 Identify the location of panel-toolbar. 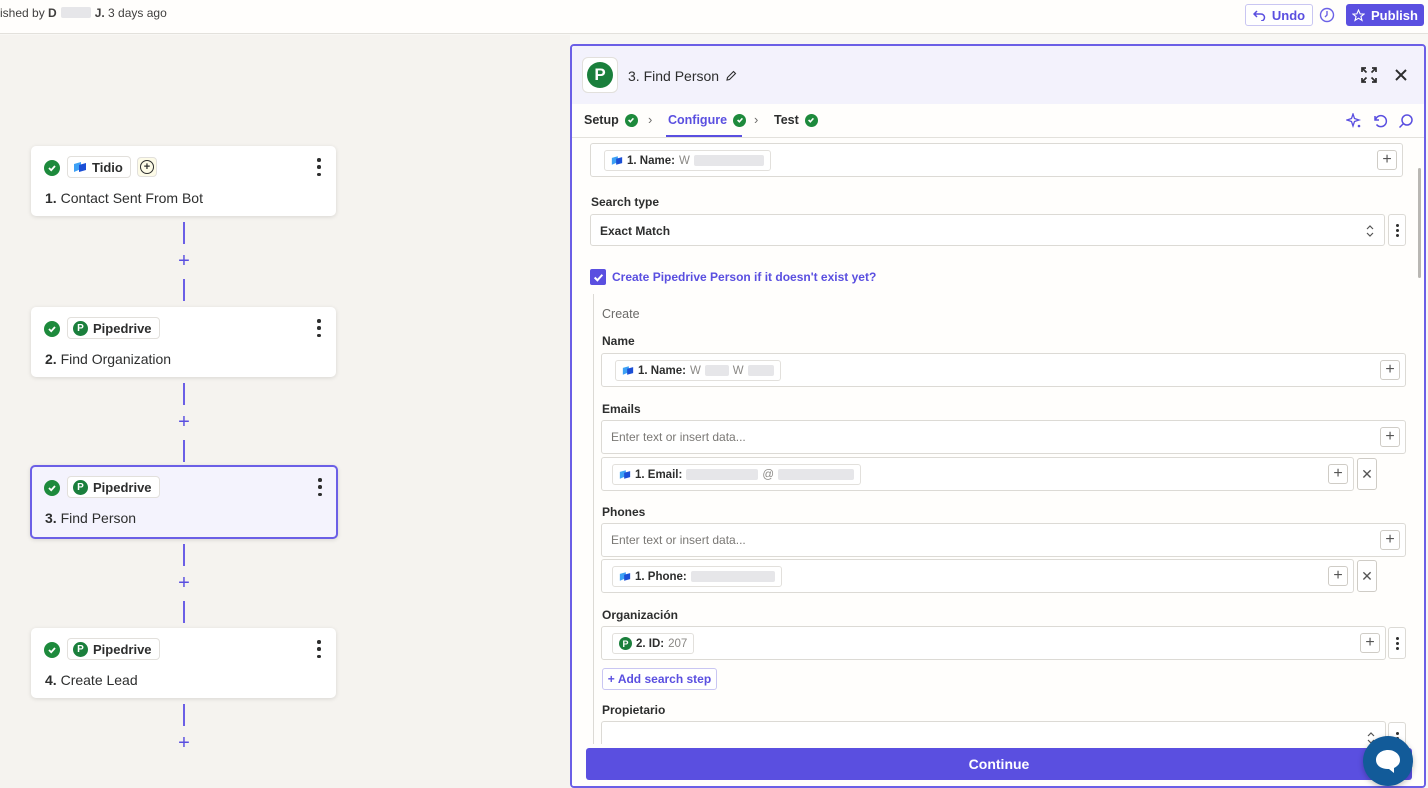
(1379, 120).